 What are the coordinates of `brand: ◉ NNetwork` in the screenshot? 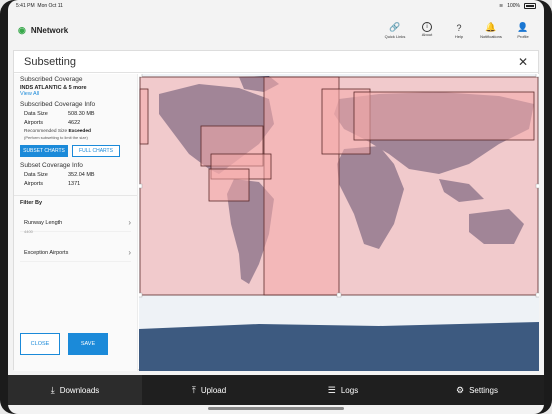 It's located at (43, 30).